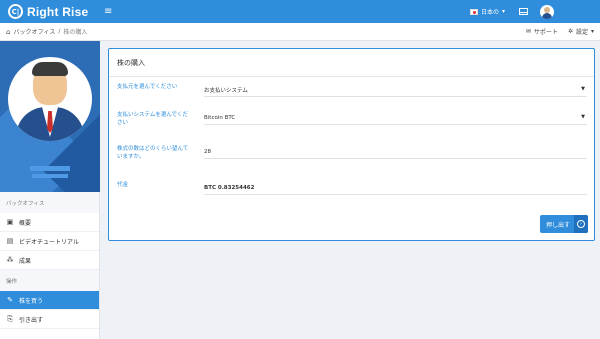 The image size is (600, 339). I want to click on top-navbar: C| Right Rise ≡ 日本の ▾, so click(300, 11).